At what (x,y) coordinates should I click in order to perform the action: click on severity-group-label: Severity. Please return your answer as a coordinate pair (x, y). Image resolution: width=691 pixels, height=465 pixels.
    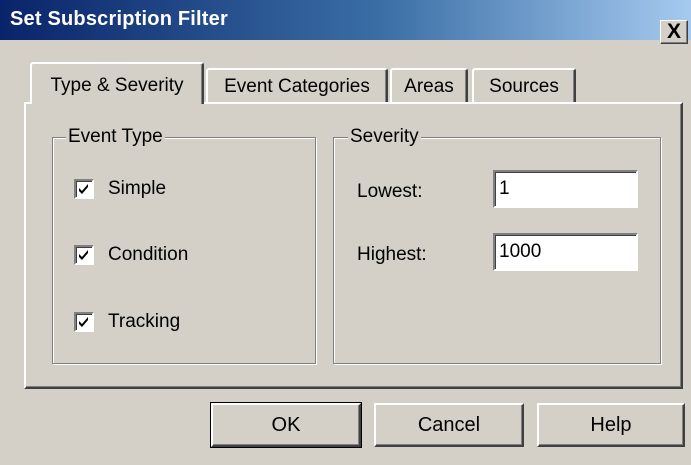
    Looking at the image, I should click on (384, 137).